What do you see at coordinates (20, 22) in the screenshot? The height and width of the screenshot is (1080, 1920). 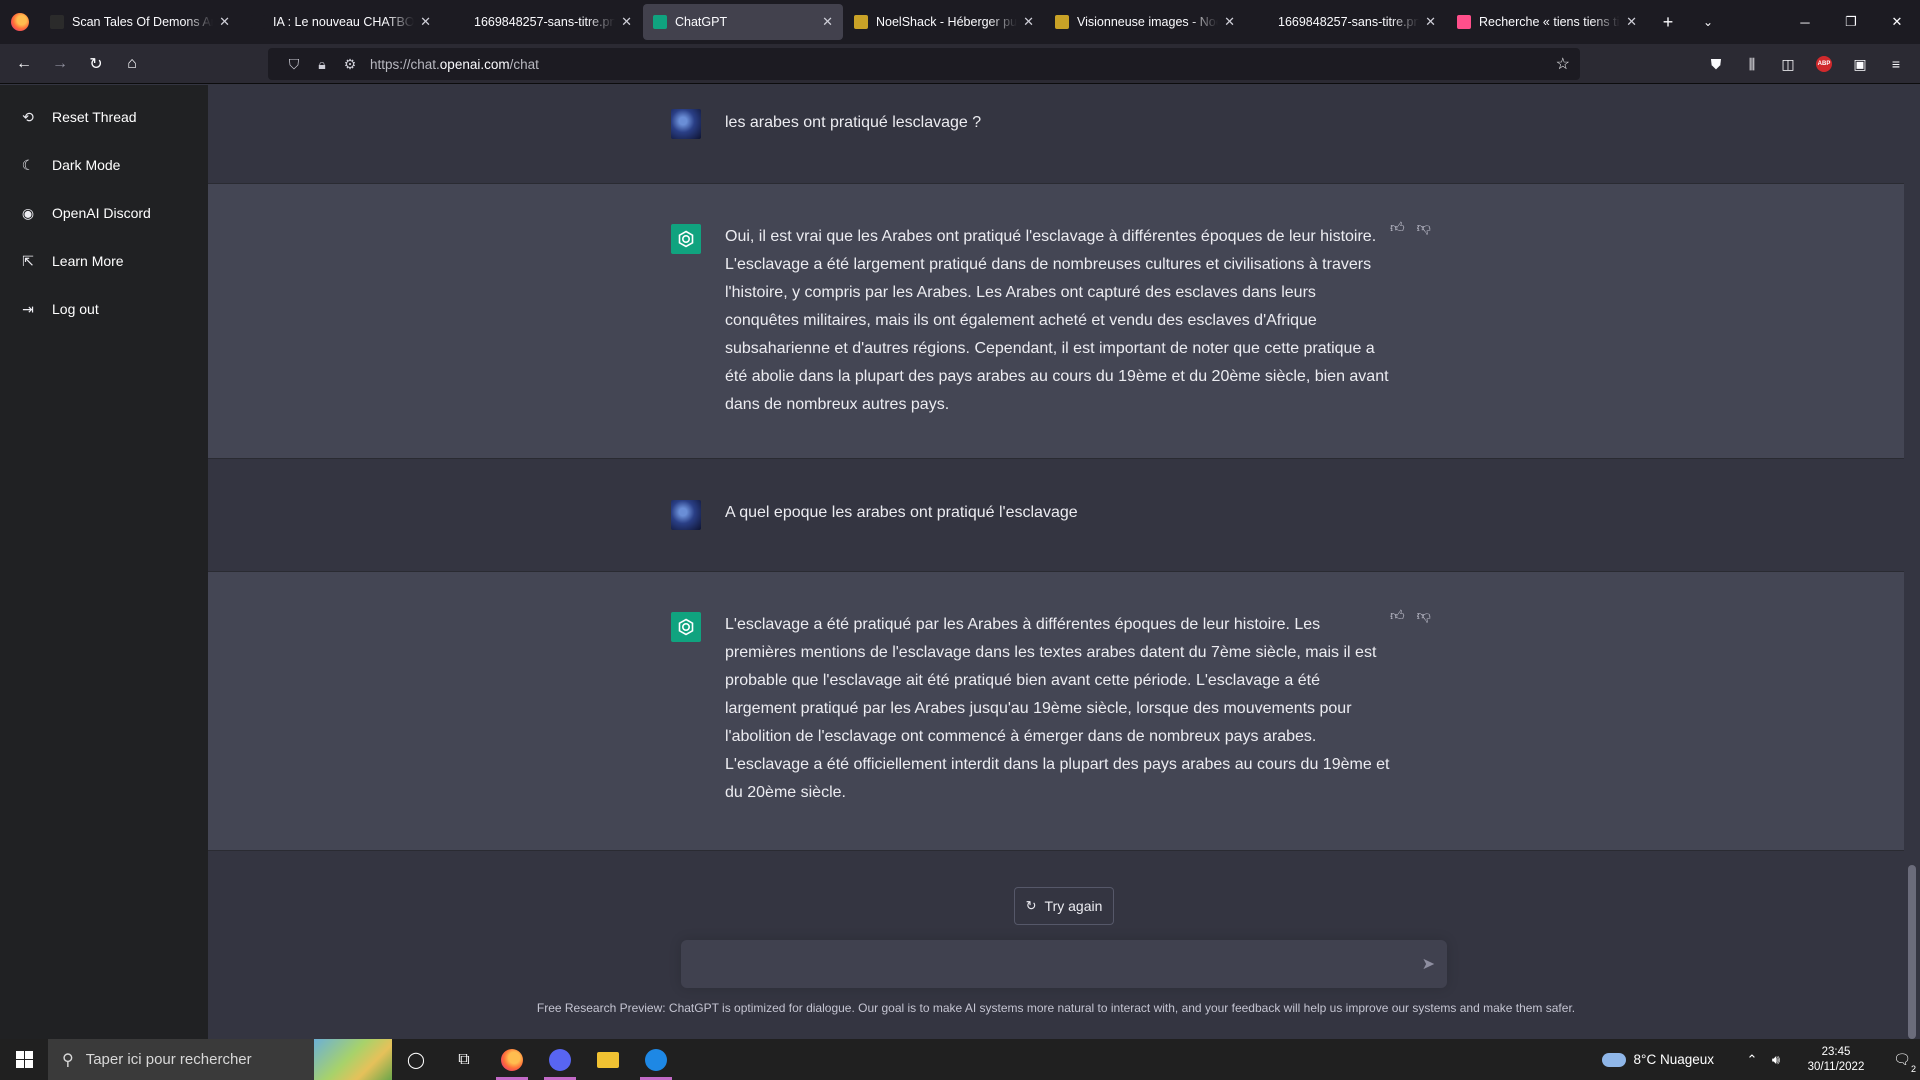 I see `firefox-menu-icon` at bounding box center [20, 22].